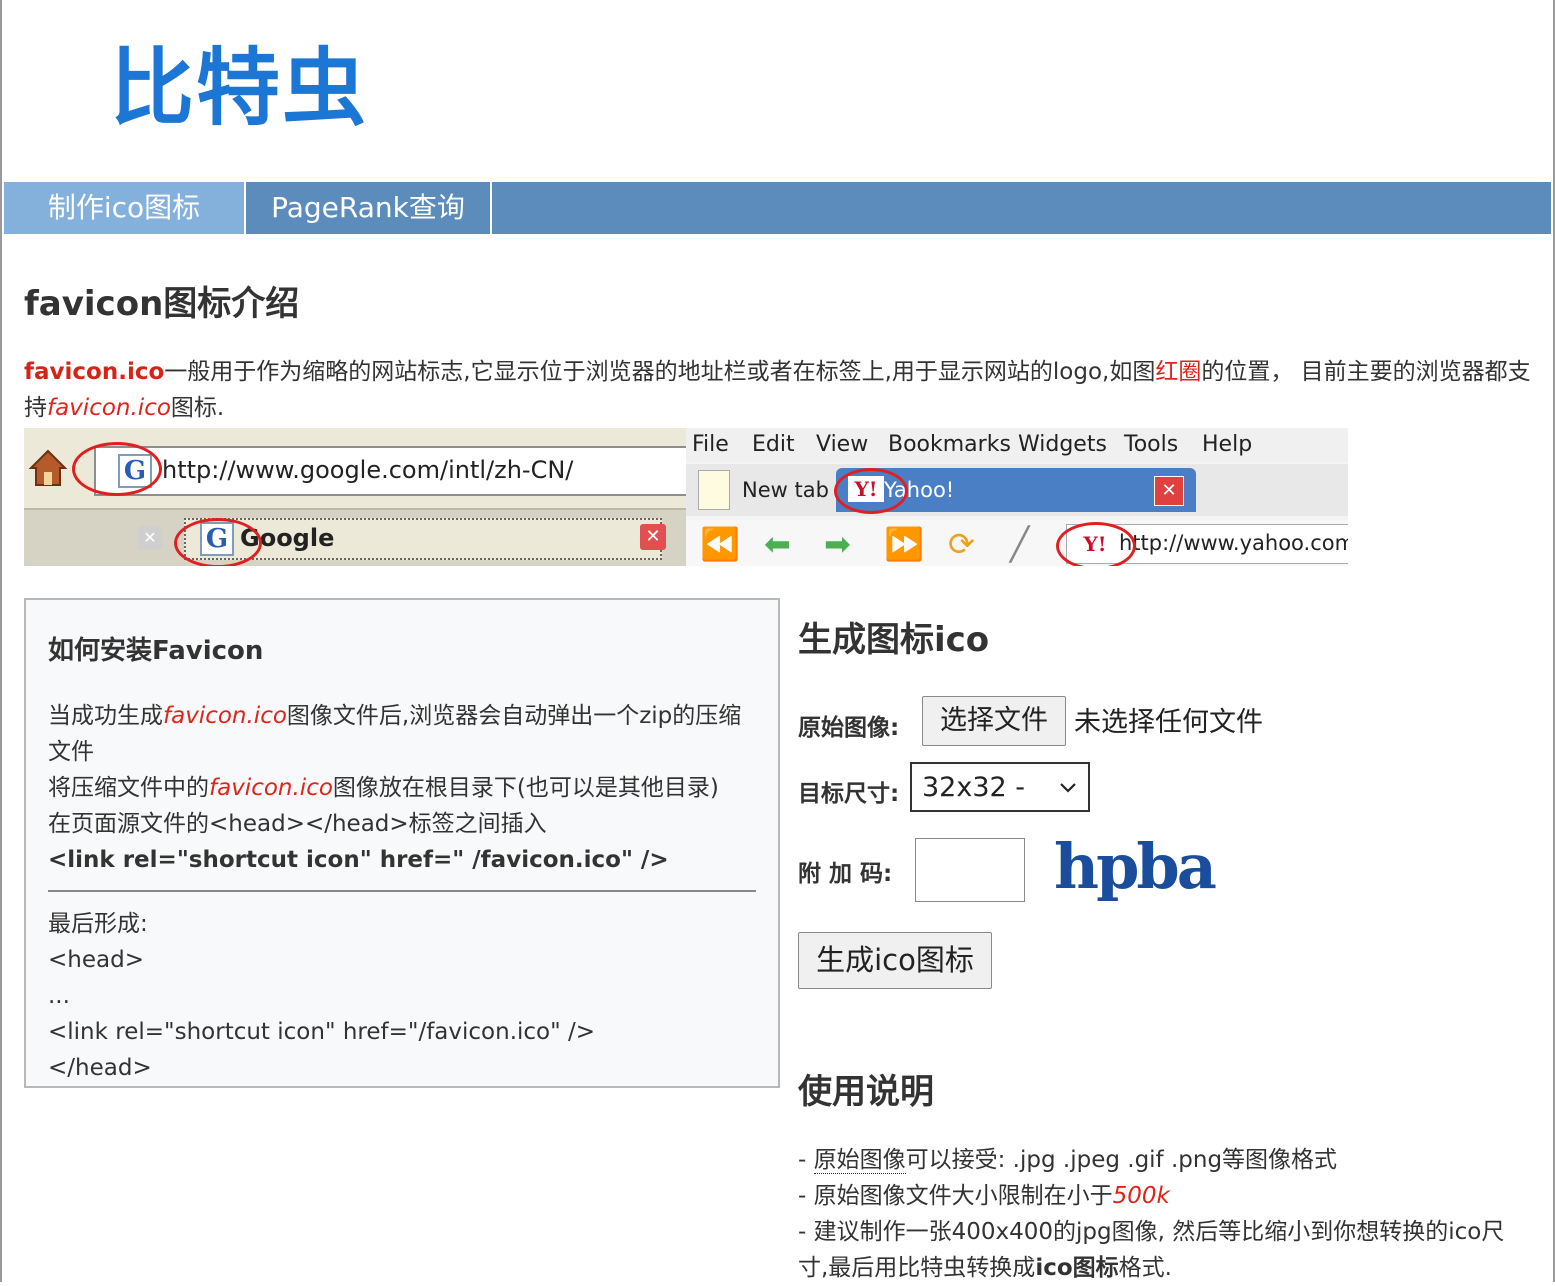  I want to click on menu-item: File, so click(710, 444).